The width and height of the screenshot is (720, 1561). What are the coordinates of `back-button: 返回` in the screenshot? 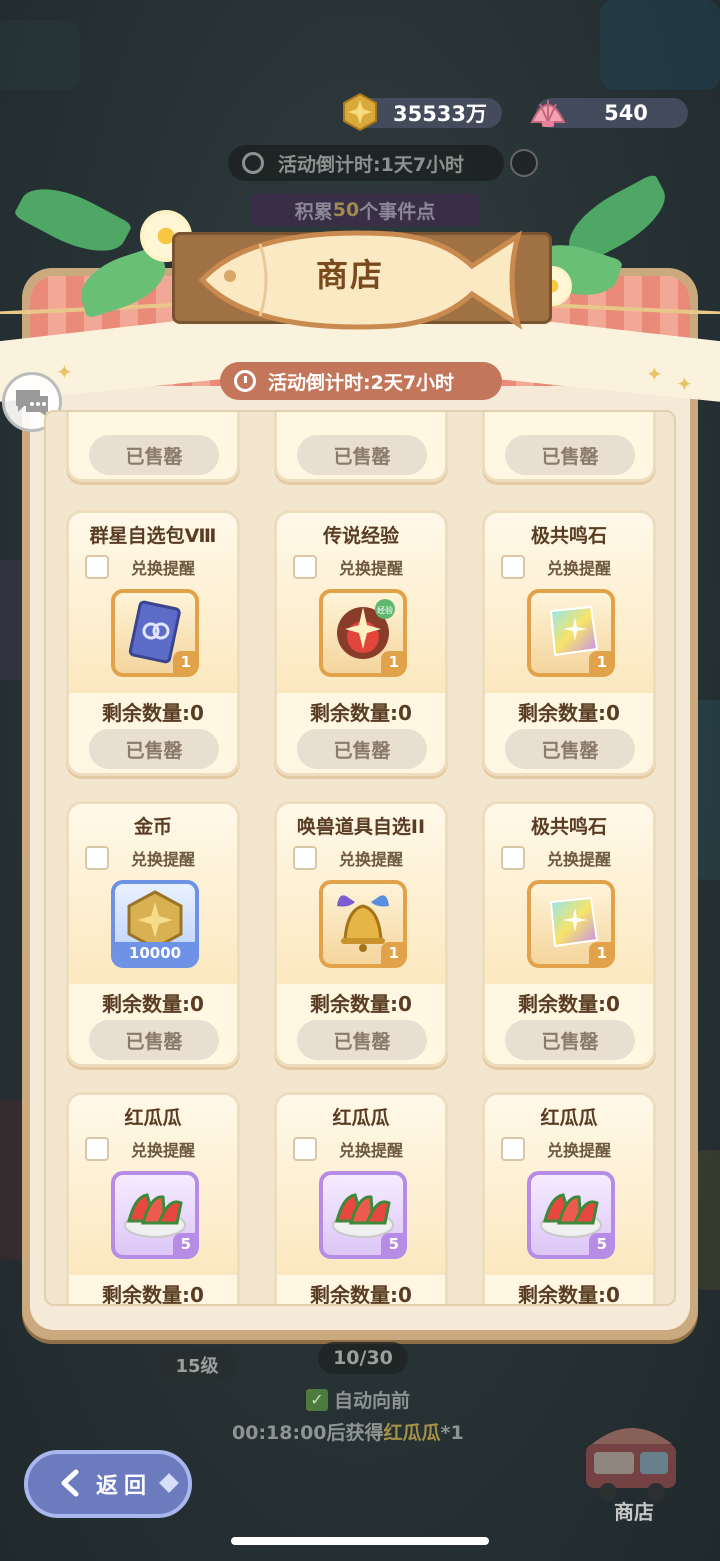 It's located at (108, 1484).